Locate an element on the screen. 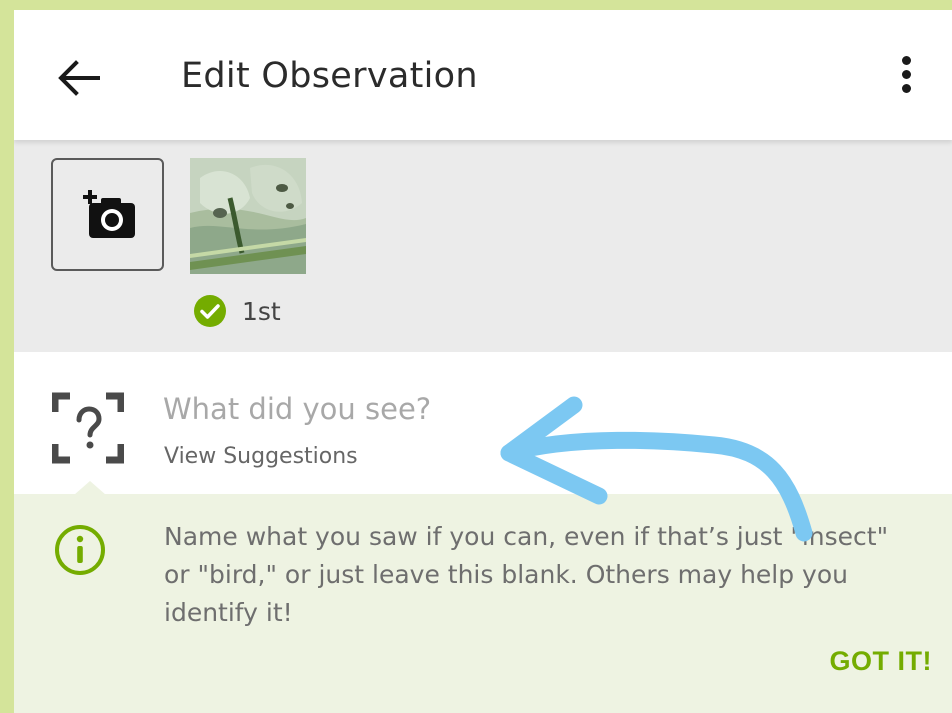 The height and width of the screenshot is (713, 952). page-title: Edit Observation is located at coordinates (329, 76).